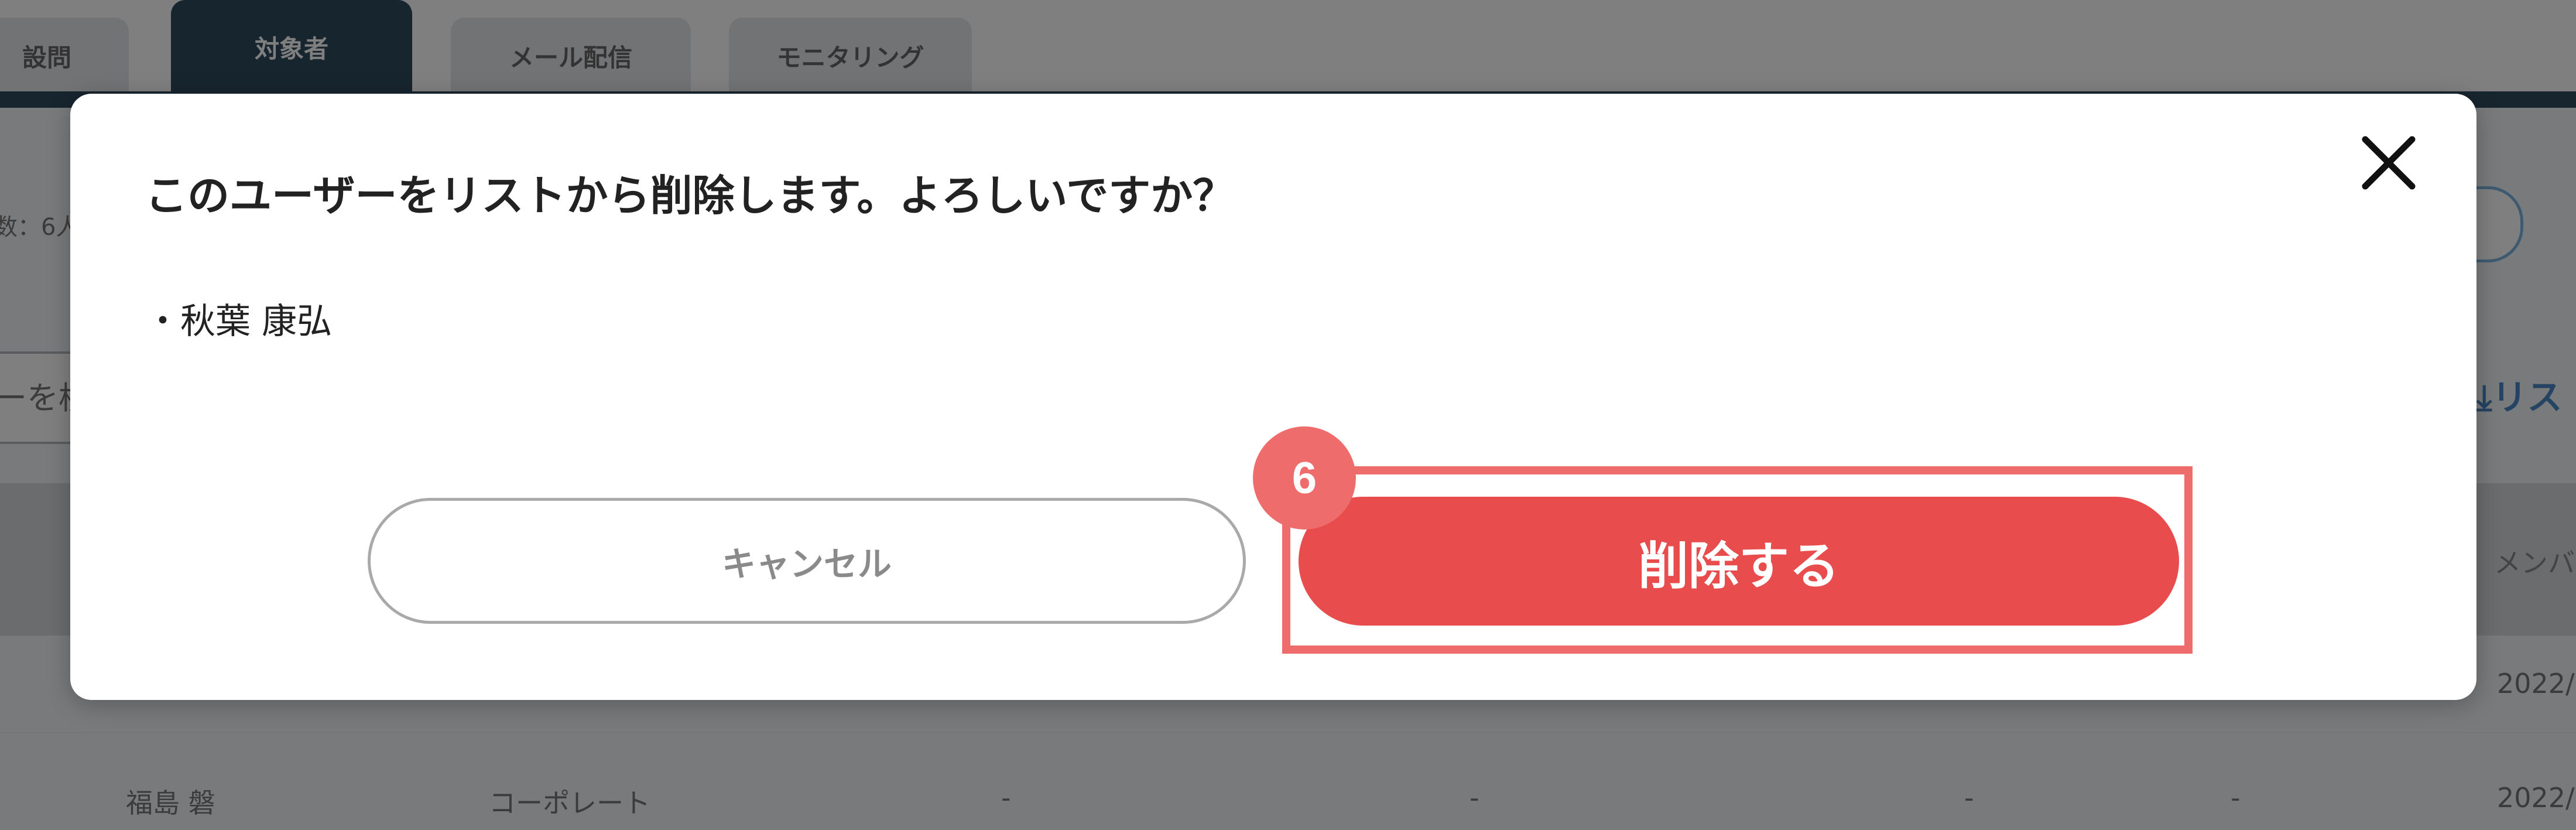  What do you see at coordinates (690, 196) in the screenshot?
I see `dialog-title: このユーザーをリストから削除します。よろしいですか？` at bounding box center [690, 196].